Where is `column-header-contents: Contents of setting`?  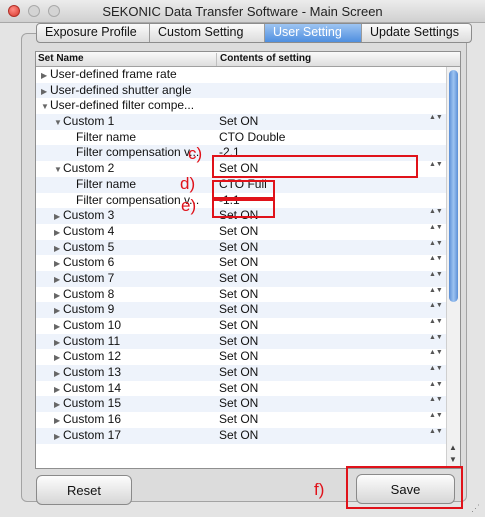
column-header-contents: Contents of setting is located at coordinates (263, 59).